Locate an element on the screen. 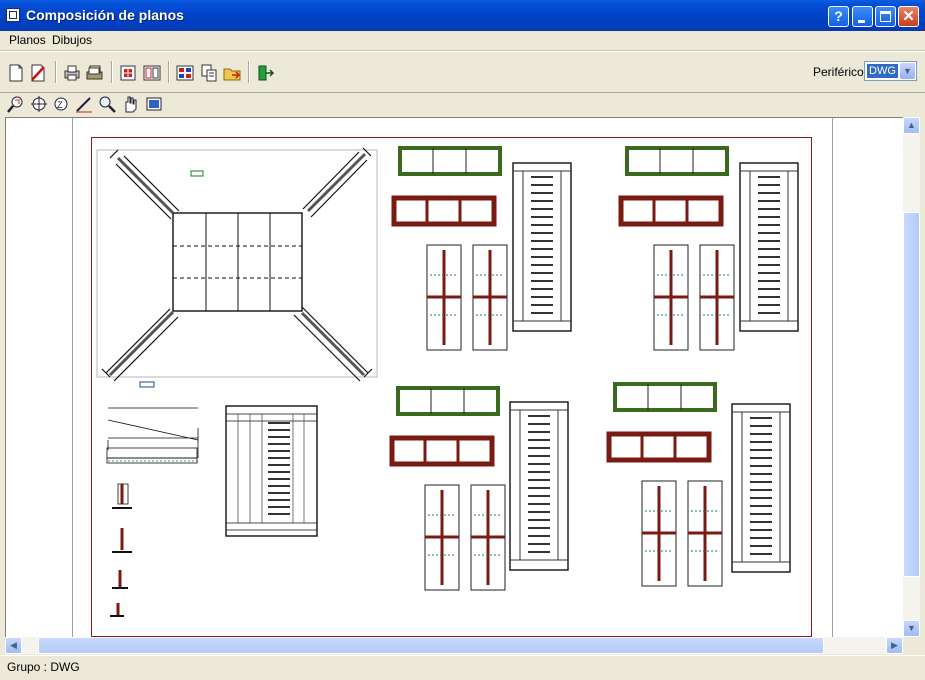 The height and width of the screenshot is (680, 925). measure-icon is located at coordinates (84, 104).